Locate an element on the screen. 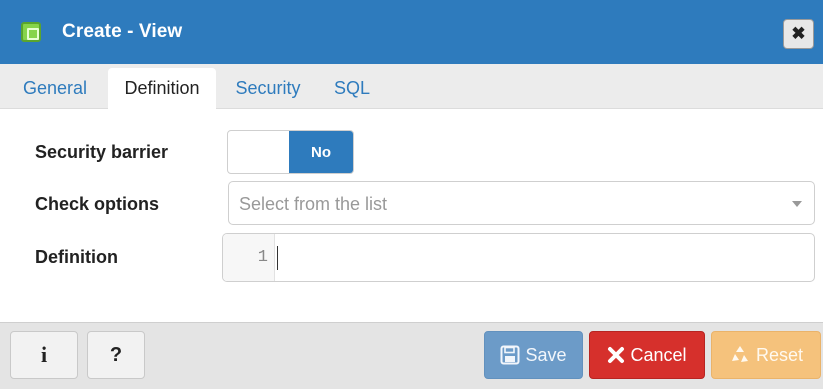 Image resolution: width=823 pixels, height=389 pixels. save-button: Save is located at coordinates (533, 355).